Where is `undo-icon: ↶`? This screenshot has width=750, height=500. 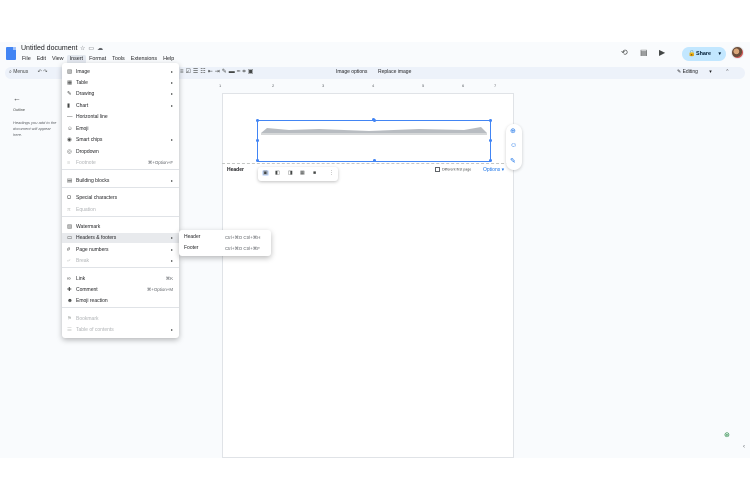
undo-icon: ↶ is located at coordinates (40, 72).